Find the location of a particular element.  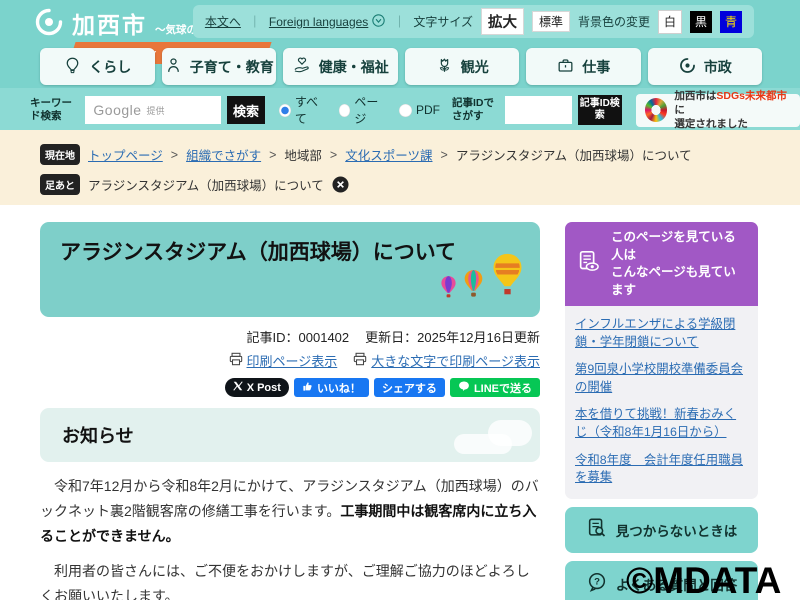

question-bubble-icon: ? is located at coordinates (597, 583).